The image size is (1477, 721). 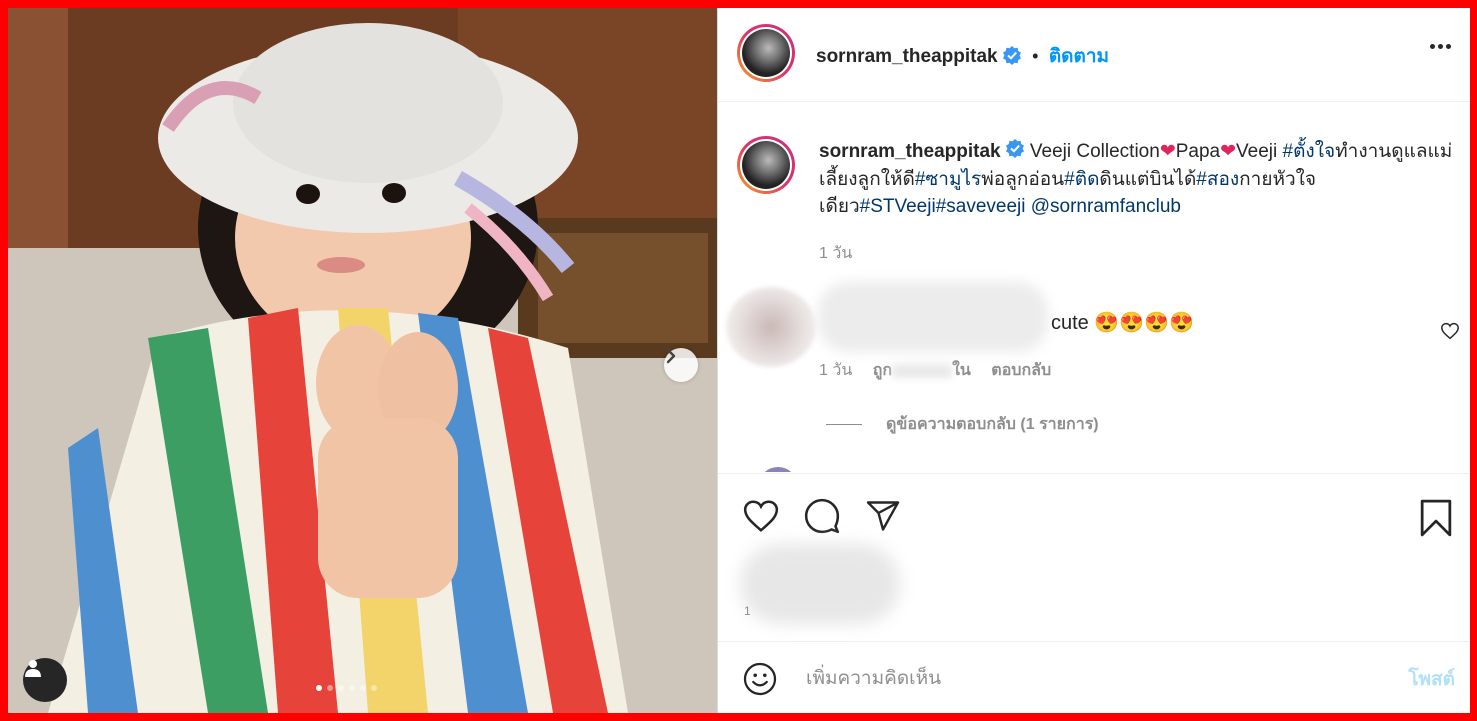 I want to click on caption-text: Papa, so click(x=1198, y=152).